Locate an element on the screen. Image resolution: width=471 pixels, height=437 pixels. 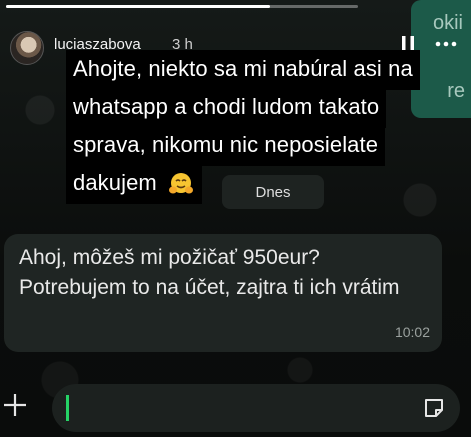
date-separator-label: Dnes is located at coordinates (273, 192).